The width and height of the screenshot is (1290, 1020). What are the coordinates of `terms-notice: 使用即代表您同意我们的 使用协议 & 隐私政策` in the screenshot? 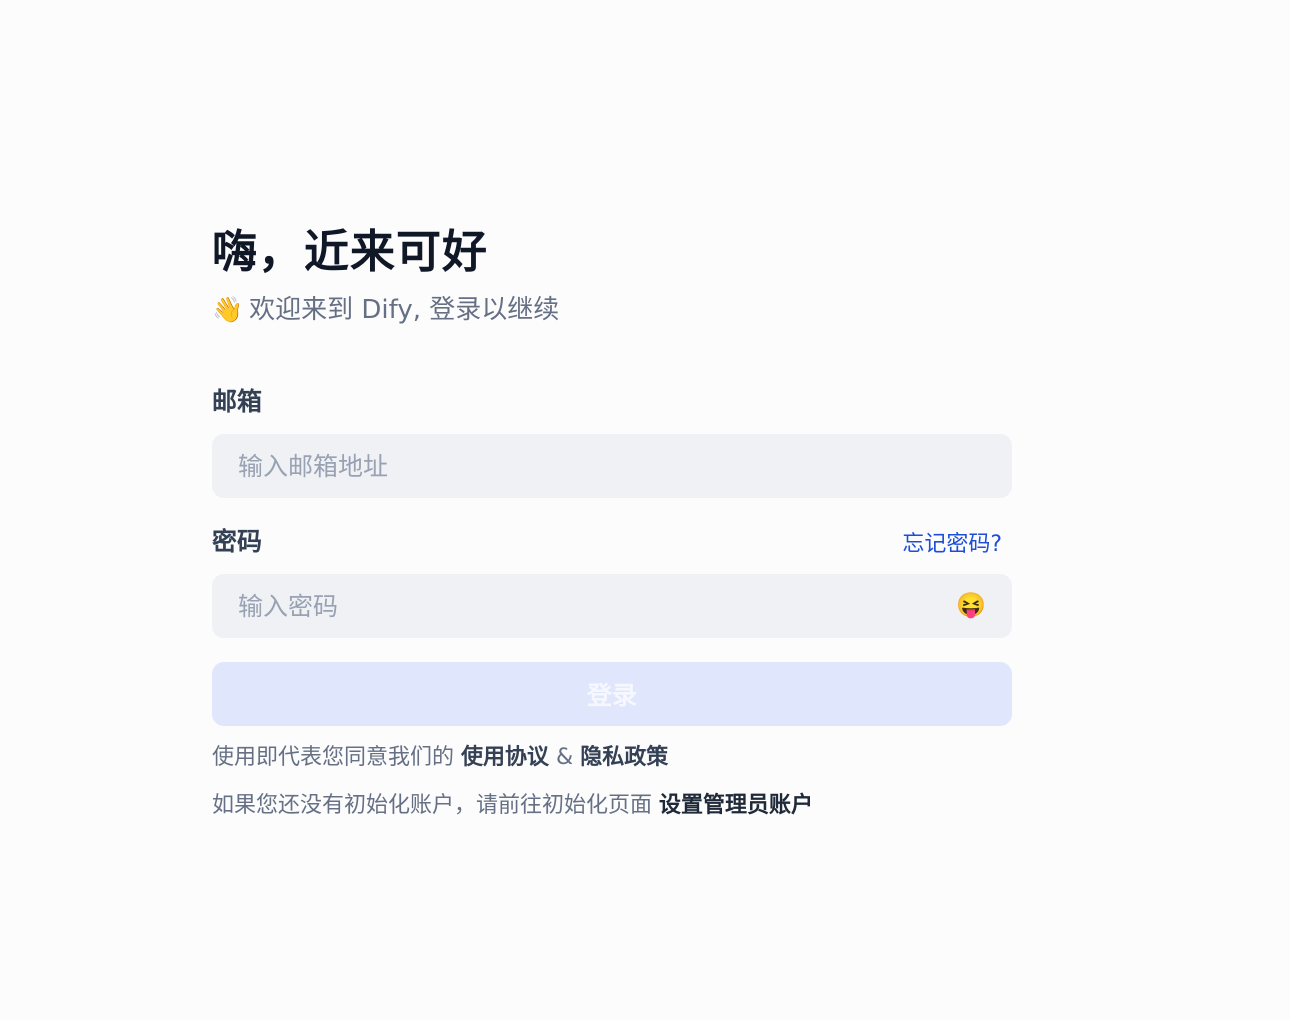 It's located at (612, 758).